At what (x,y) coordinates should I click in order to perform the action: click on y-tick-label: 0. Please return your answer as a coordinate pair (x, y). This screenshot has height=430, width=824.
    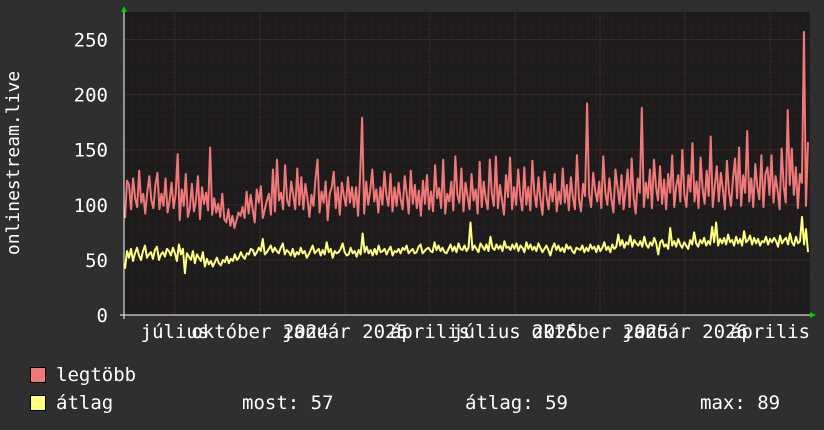
    Looking at the image, I should click on (102, 316).